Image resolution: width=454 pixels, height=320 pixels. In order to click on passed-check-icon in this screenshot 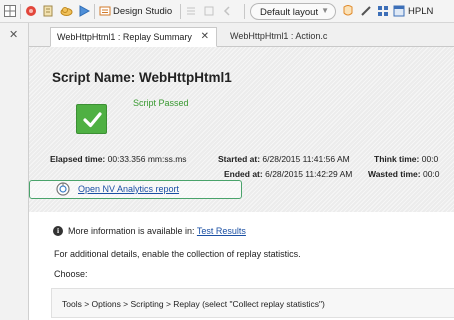, I will do `click(91, 119)`.